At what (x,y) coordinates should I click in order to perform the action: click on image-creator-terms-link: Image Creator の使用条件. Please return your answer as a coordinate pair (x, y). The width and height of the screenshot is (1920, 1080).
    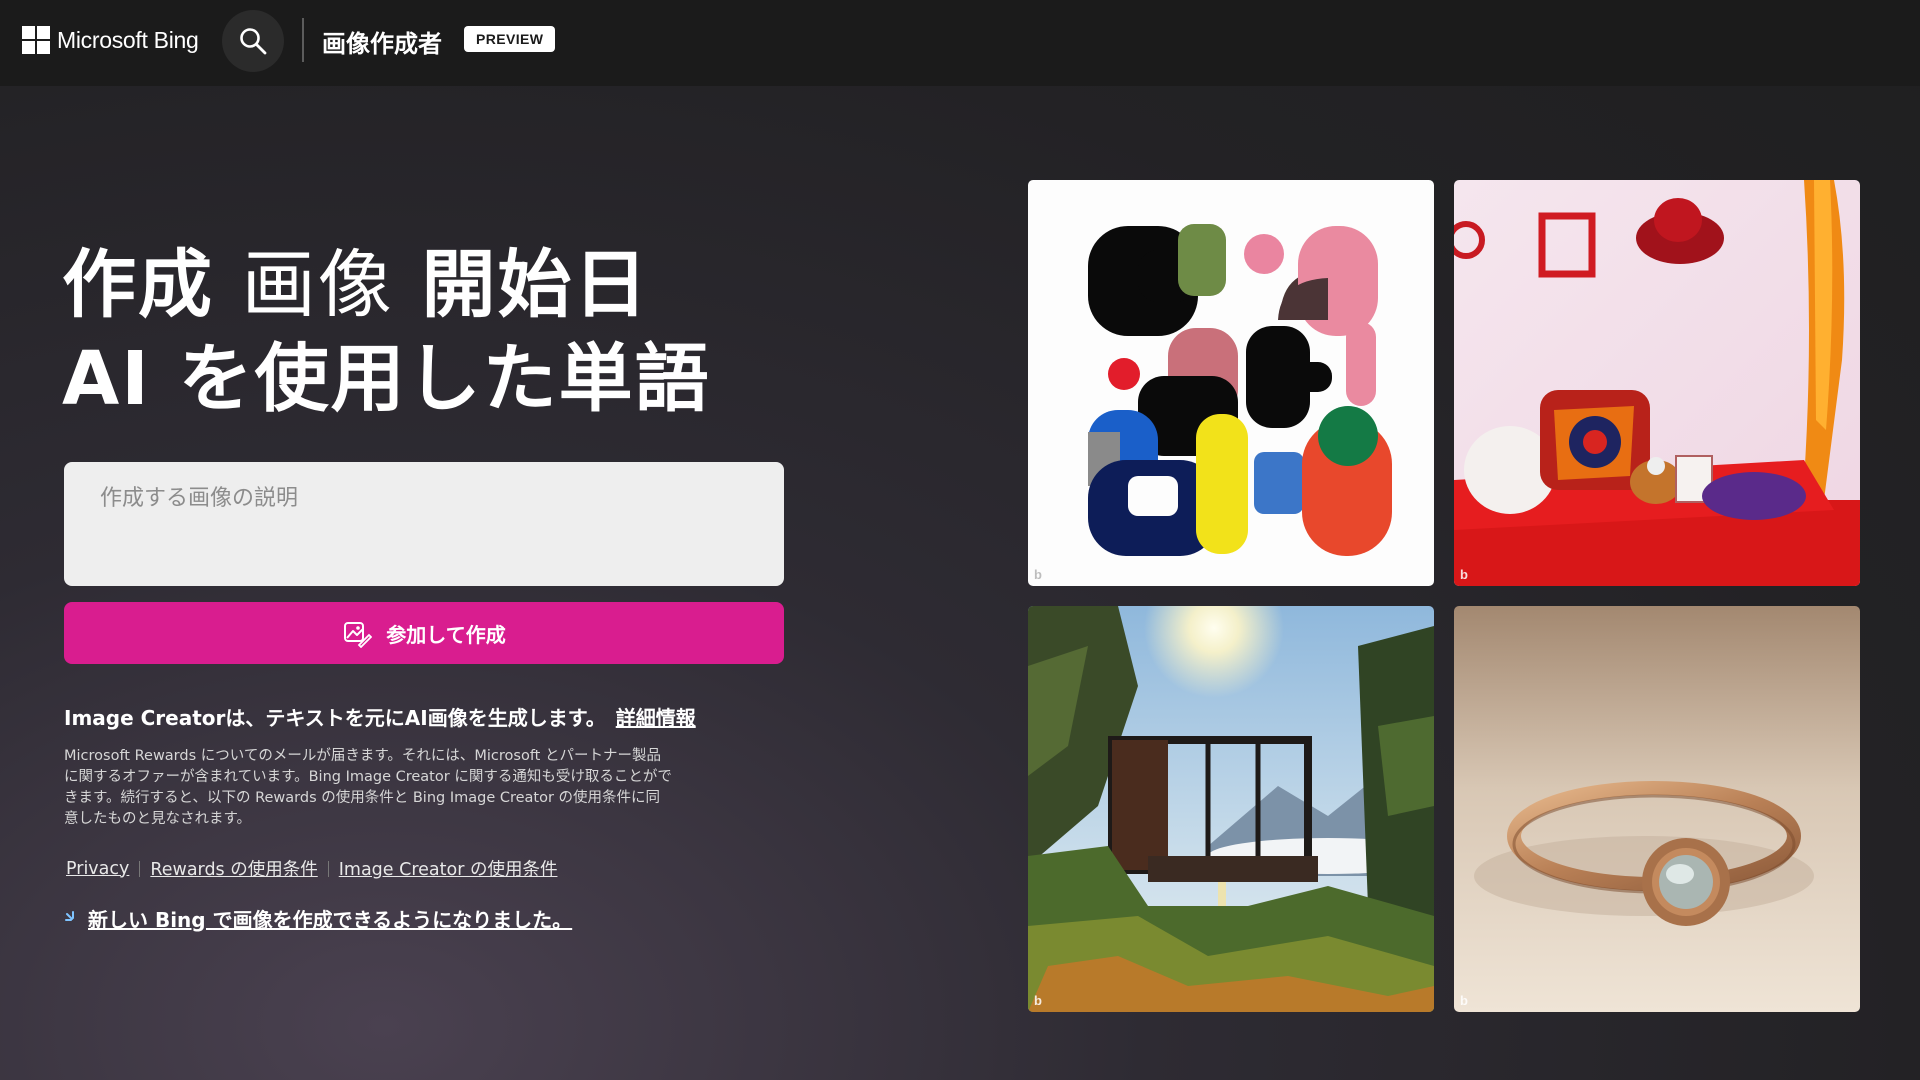
    Looking at the image, I should click on (448, 868).